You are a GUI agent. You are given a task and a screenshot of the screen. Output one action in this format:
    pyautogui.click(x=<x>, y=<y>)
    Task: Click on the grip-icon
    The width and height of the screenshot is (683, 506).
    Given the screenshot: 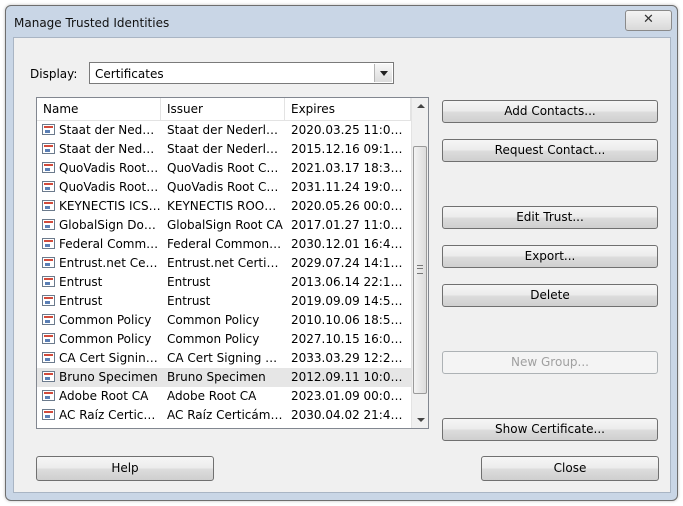 What is the action you would take?
    pyautogui.click(x=420, y=269)
    